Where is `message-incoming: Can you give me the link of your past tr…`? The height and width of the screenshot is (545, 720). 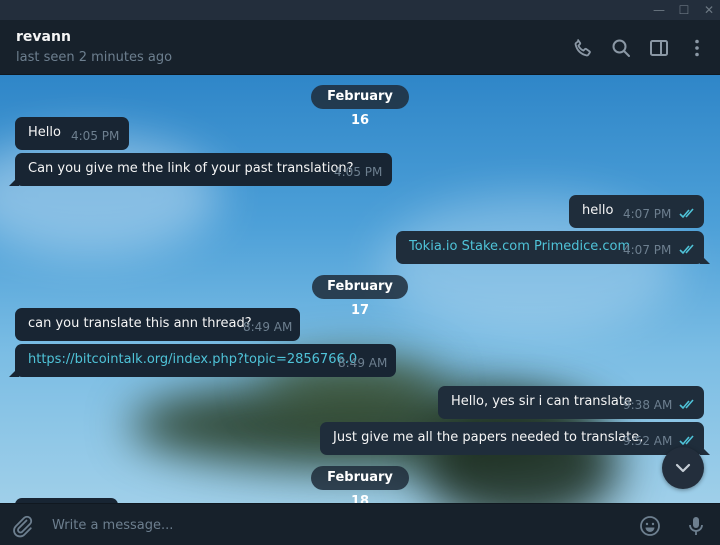
message-incoming: Can you give me the link of your past tr… is located at coordinates (200, 169).